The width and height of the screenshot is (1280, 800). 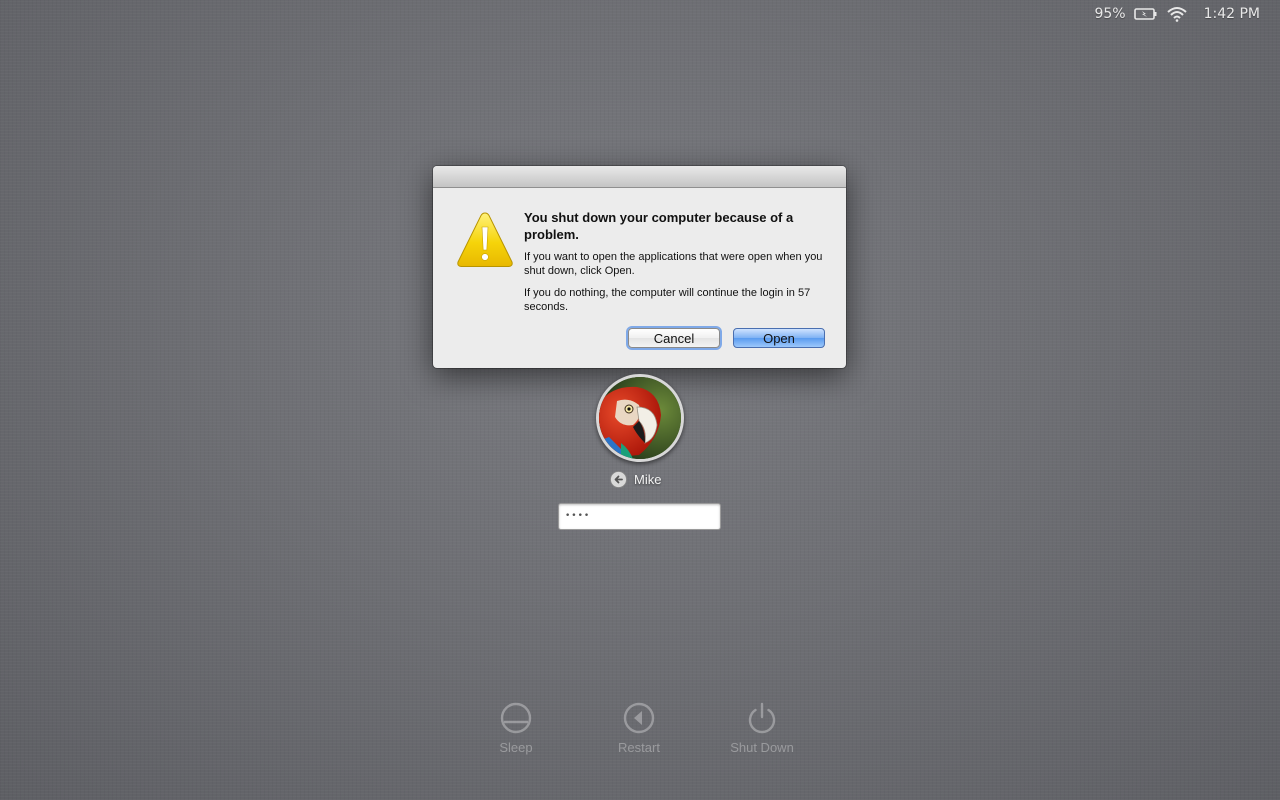 I want to click on shut-down-button: Shut Down, so click(x=762, y=728).